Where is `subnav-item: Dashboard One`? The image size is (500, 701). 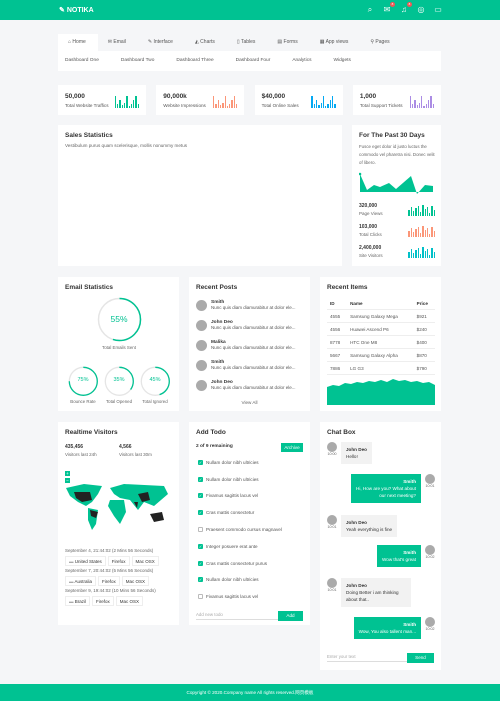
subnav-item: Dashboard One is located at coordinates (82, 61).